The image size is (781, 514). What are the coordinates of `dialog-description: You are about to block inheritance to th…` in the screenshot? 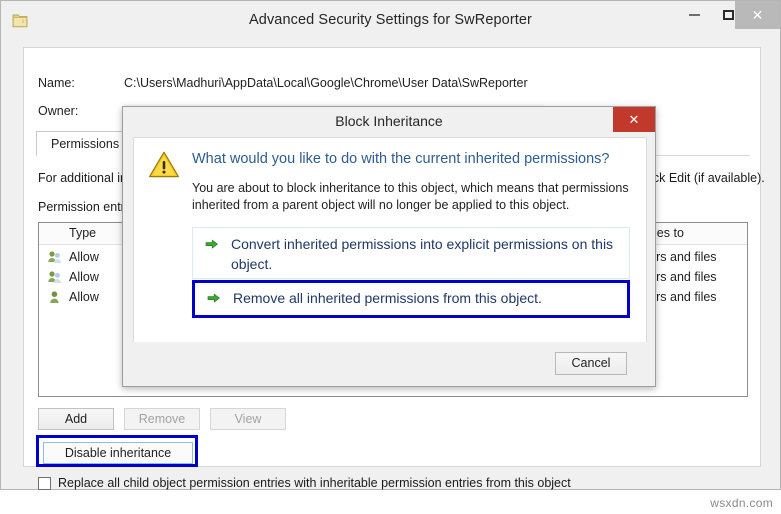 It's located at (410, 196).